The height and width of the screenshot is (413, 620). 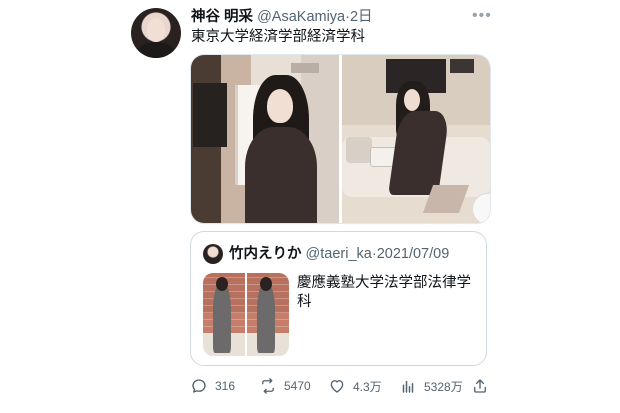 What do you see at coordinates (384, 292) in the screenshot?
I see `quoted-text: 慶應義塾大学法学部法律学科` at bounding box center [384, 292].